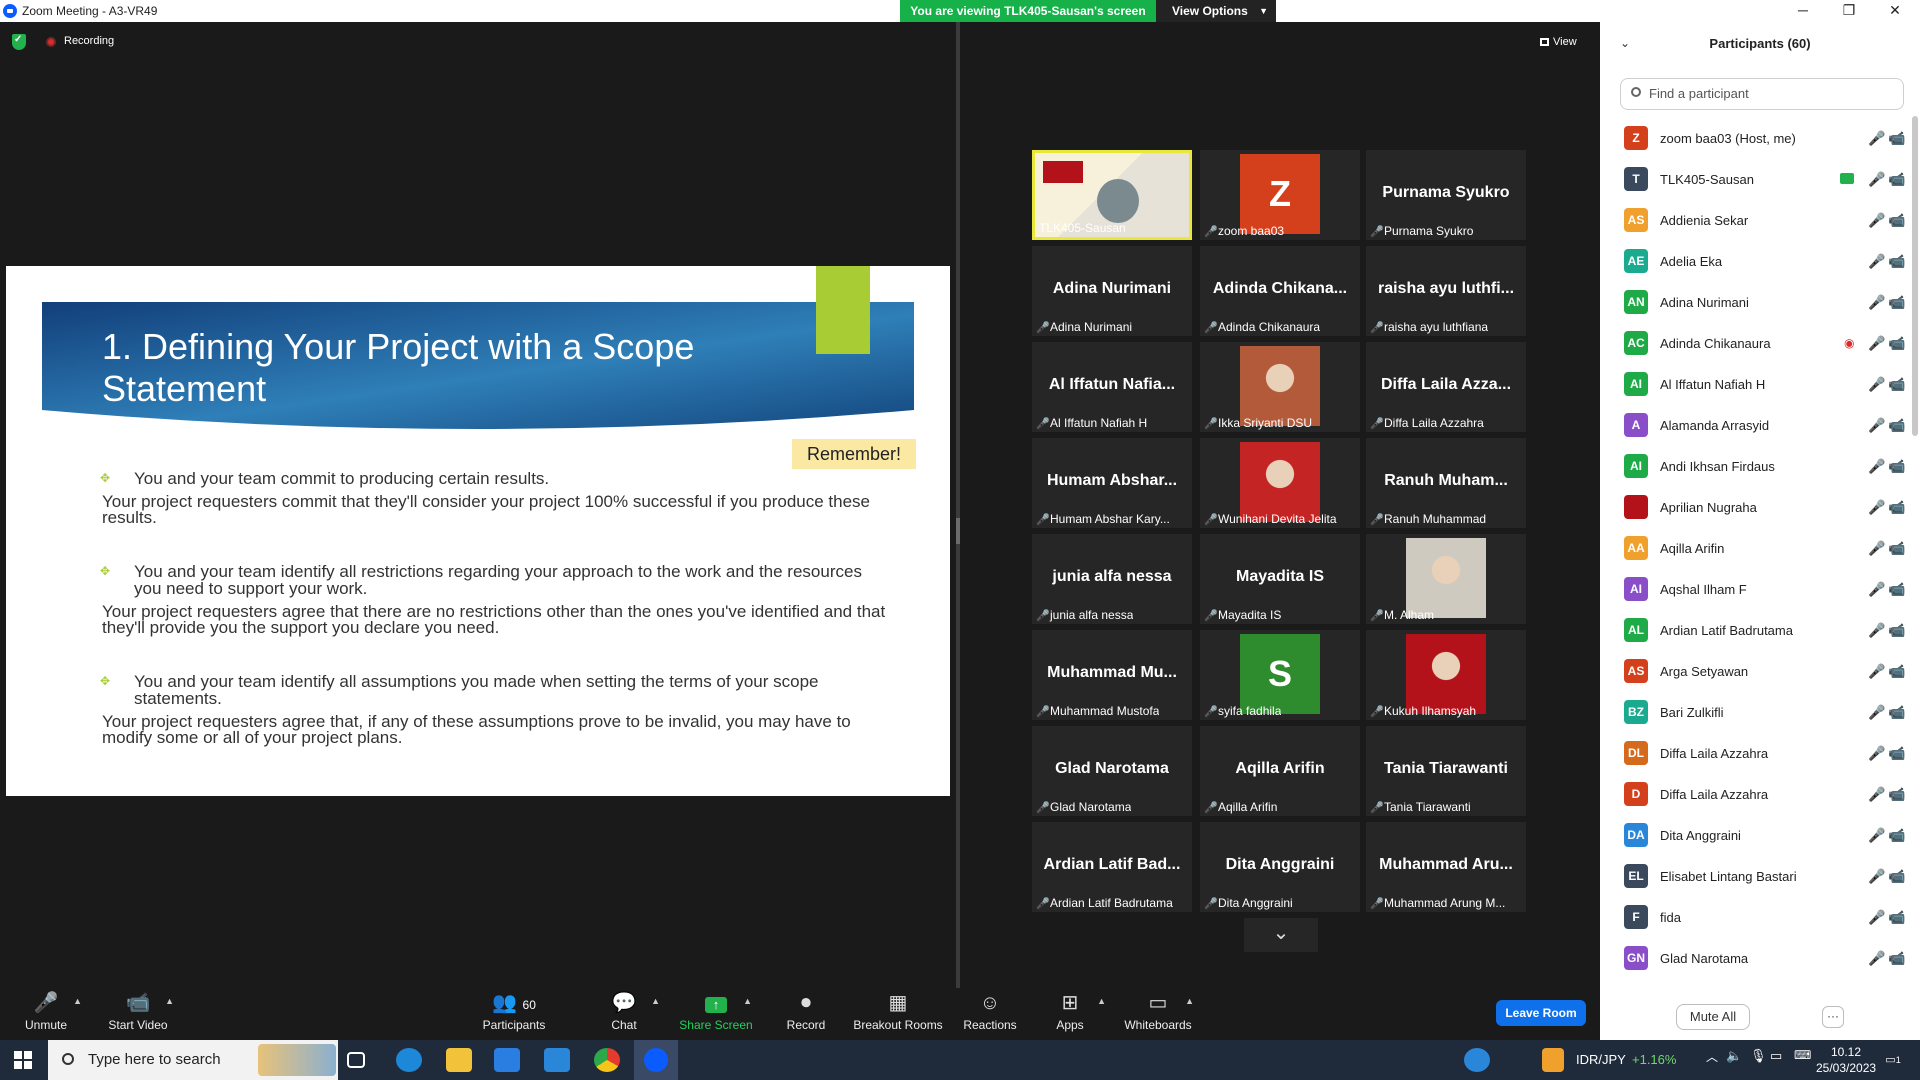  What do you see at coordinates (1763, 917) in the screenshot?
I see `participant-row: Ffida 🎤 📹` at bounding box center [1763, 917].